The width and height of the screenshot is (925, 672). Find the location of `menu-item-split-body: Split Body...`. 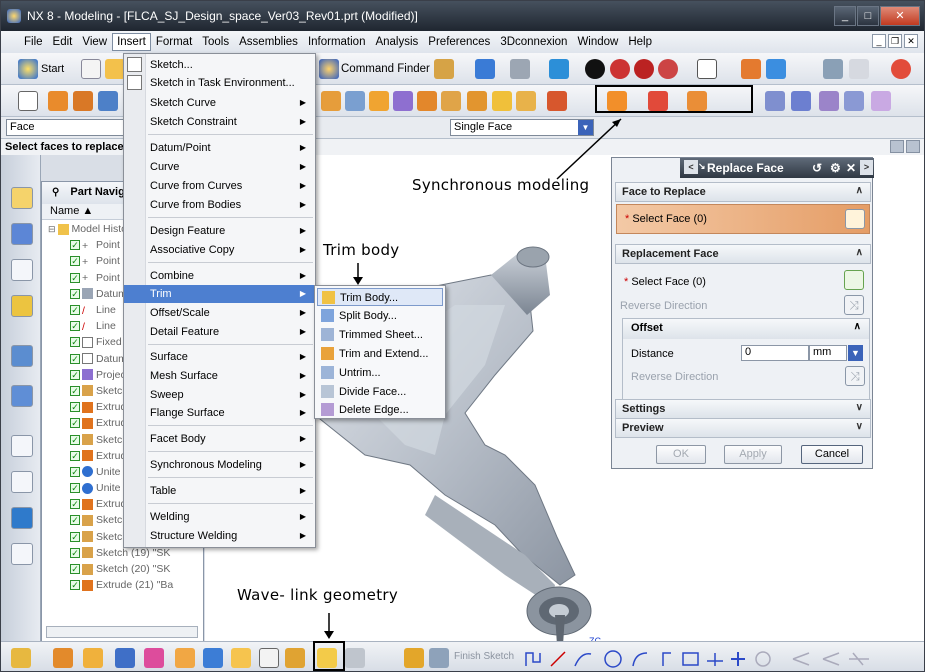

menu-item-split-body: Split Body... is located at coordinates (380, 316).